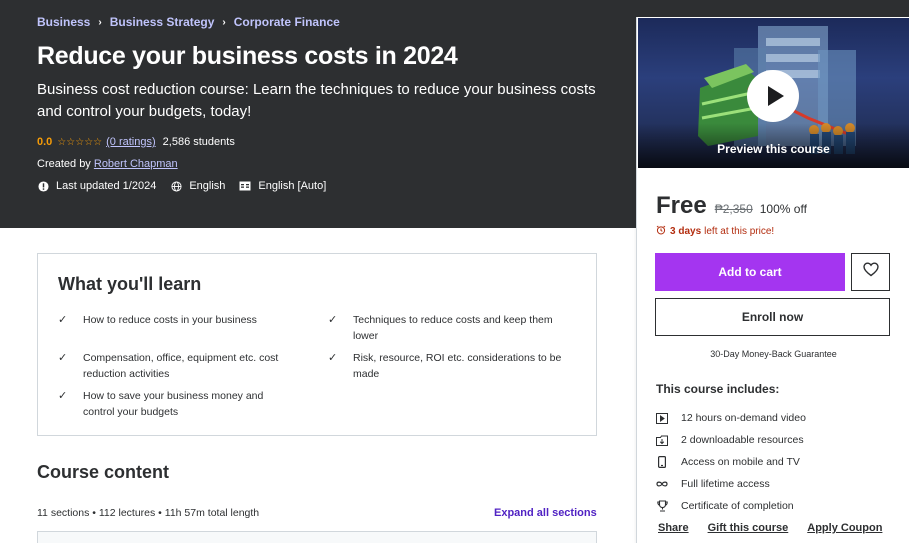  What do you see at coordinates (63, 22) in the screenshot?
I see `breadcrumb-business: Business` at bounding box center [63, 22].